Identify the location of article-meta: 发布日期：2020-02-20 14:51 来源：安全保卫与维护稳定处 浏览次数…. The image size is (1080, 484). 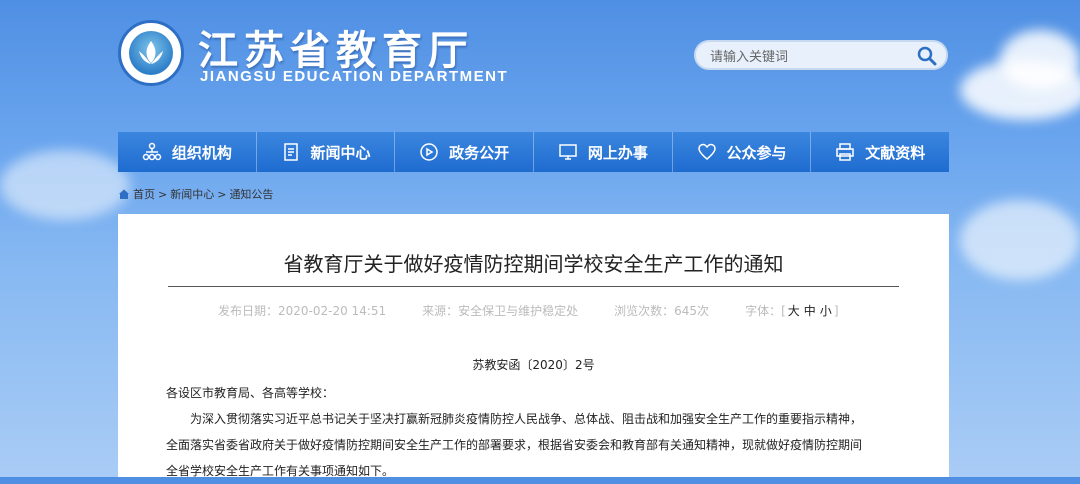
(528, 310).